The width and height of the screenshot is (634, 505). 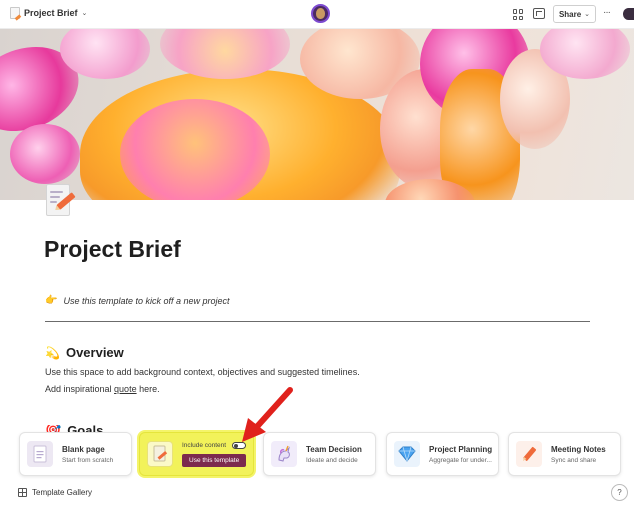 I want to click on template-gallery-button: Template Gallery, so click(x=55, y=492).